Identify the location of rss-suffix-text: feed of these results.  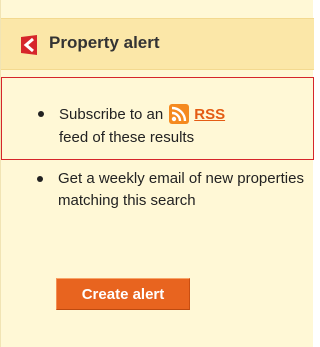
(127, 137).